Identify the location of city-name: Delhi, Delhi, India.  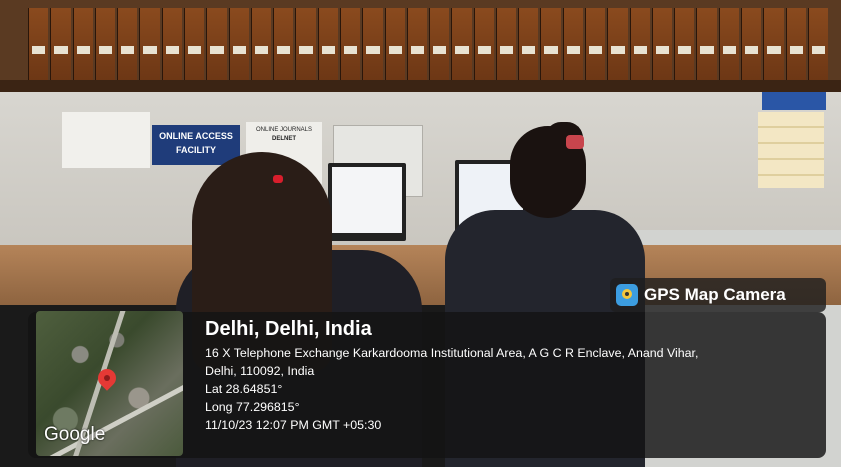
(288, 329).